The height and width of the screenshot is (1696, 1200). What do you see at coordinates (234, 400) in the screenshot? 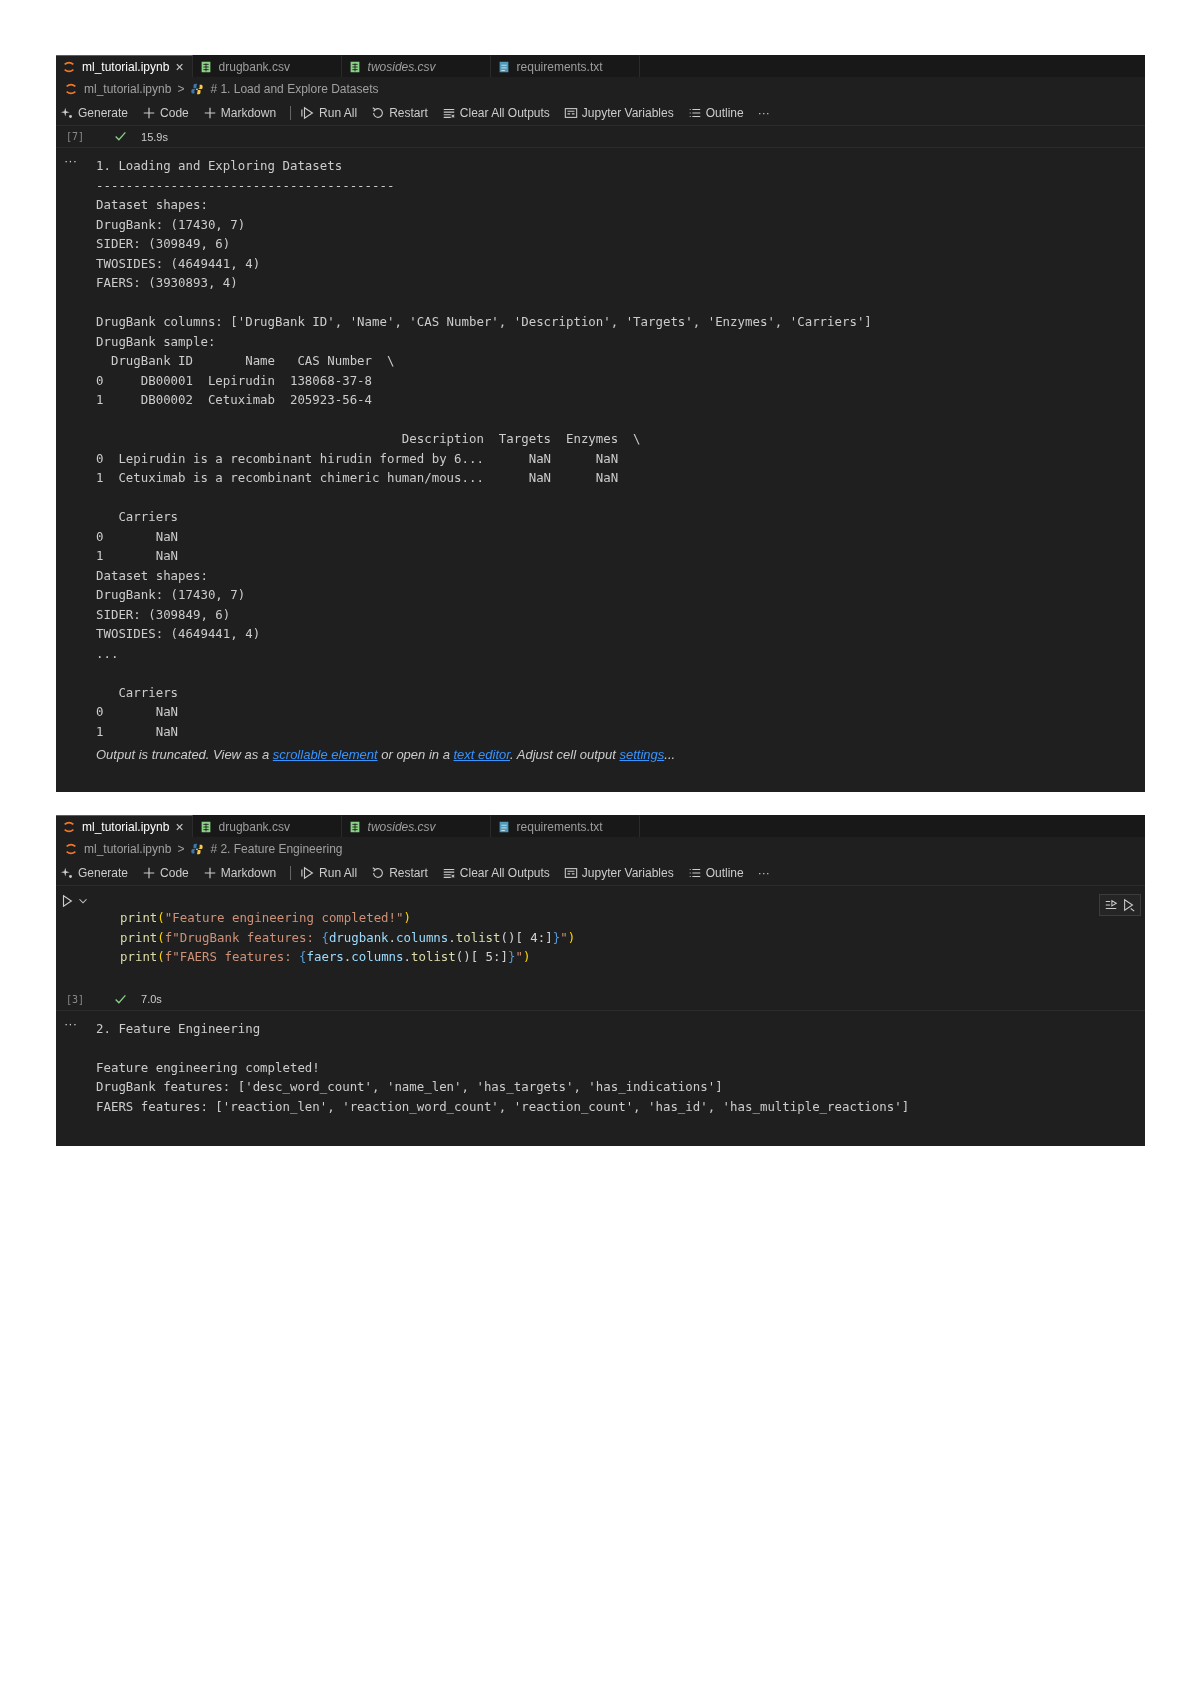
I see `output-line: 1 DB00002 Cetuximab 205923-56-4` at bounding box center [234, 400].